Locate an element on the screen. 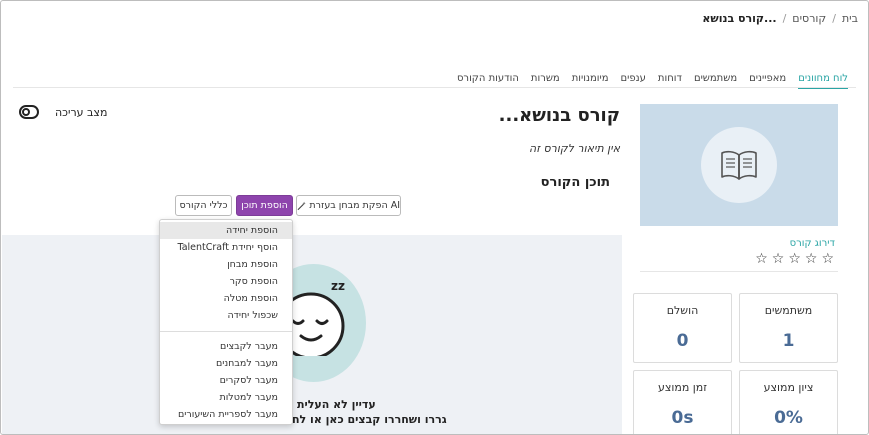 The image size is (869, 435). menu-add-survey: הוספת סקר is located at coordinates (226, 281).